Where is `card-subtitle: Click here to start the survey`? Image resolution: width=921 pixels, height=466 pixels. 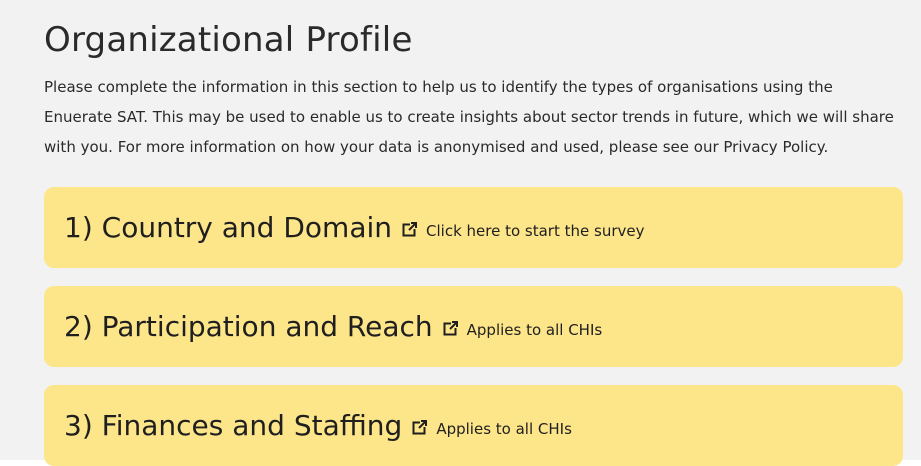
card-subtitle: Click here to start the survey is located at coordinates (535, 231).